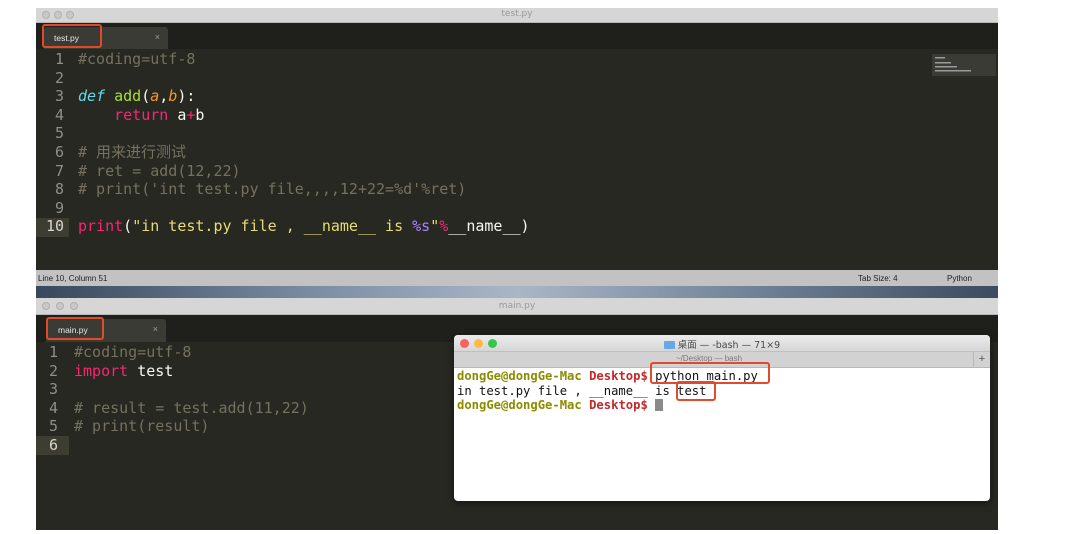  I want to click on terminal-title: 桌面 — -bash — 71×9, so click(722, 344).